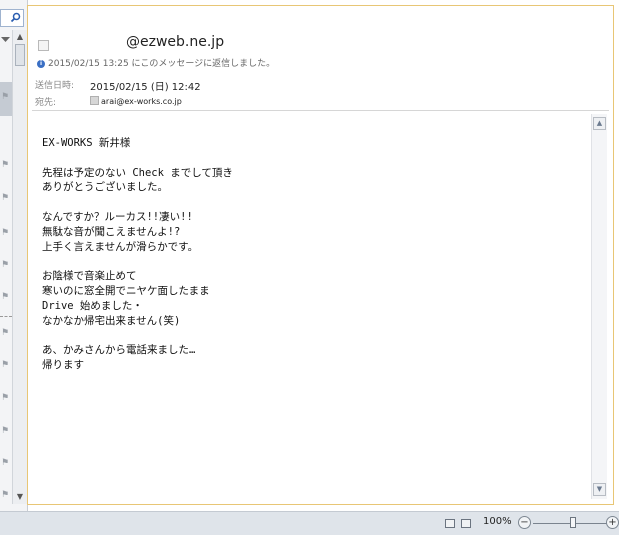  I want to click on zoom-slider-thumb, so click(573, 522).